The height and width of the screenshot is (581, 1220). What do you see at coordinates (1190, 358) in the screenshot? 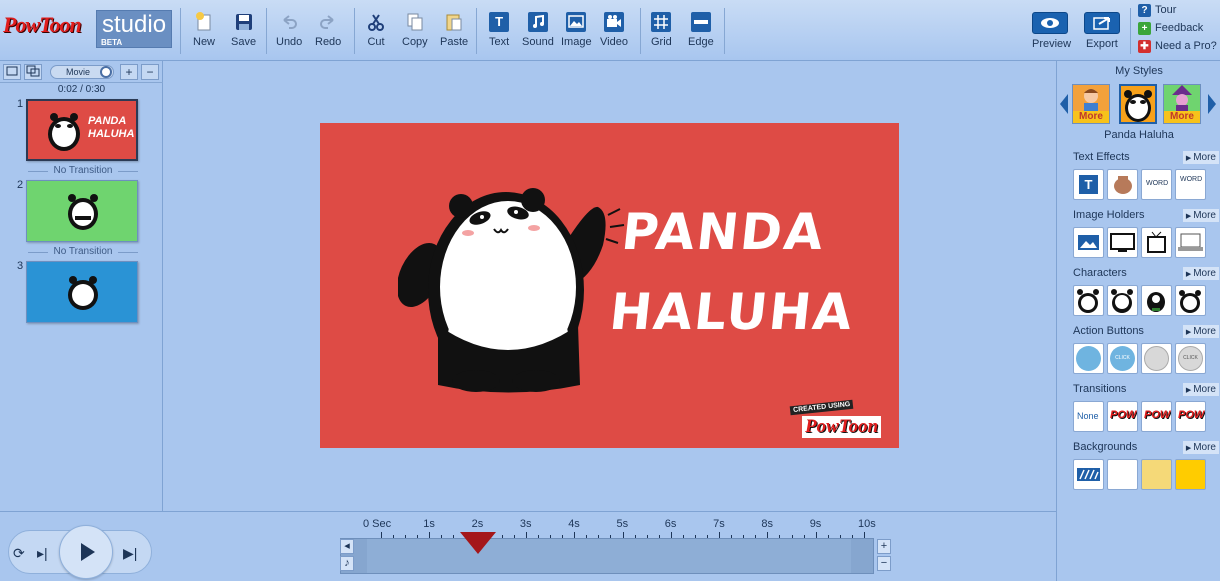
I see `action-button-tile-4: CLICK HERE` at bounding box center [1190, 358].